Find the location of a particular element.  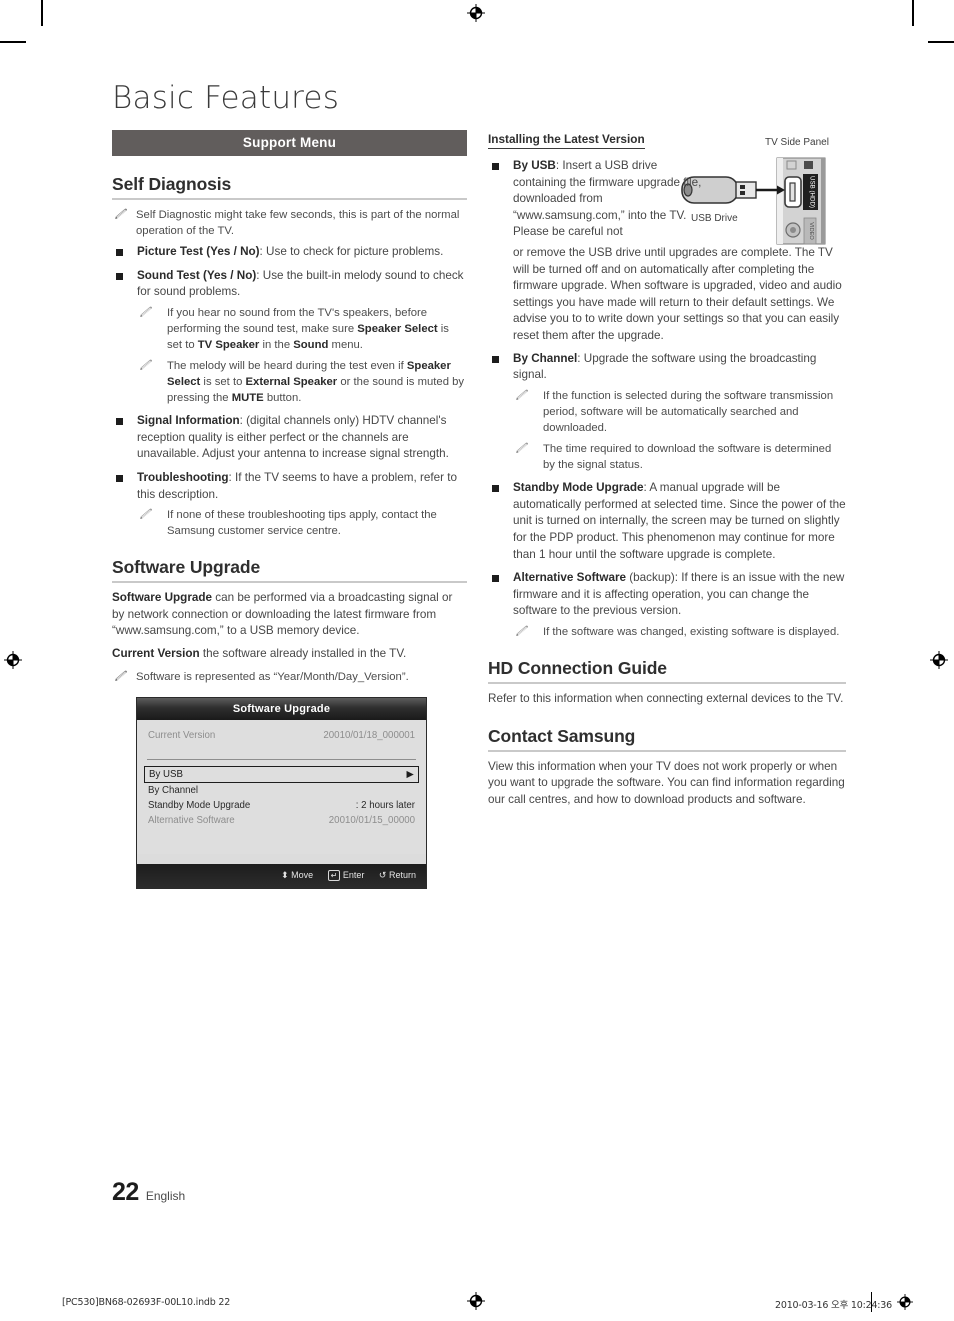

registration-mark-footer-right is located at coordinates (906, 1303).